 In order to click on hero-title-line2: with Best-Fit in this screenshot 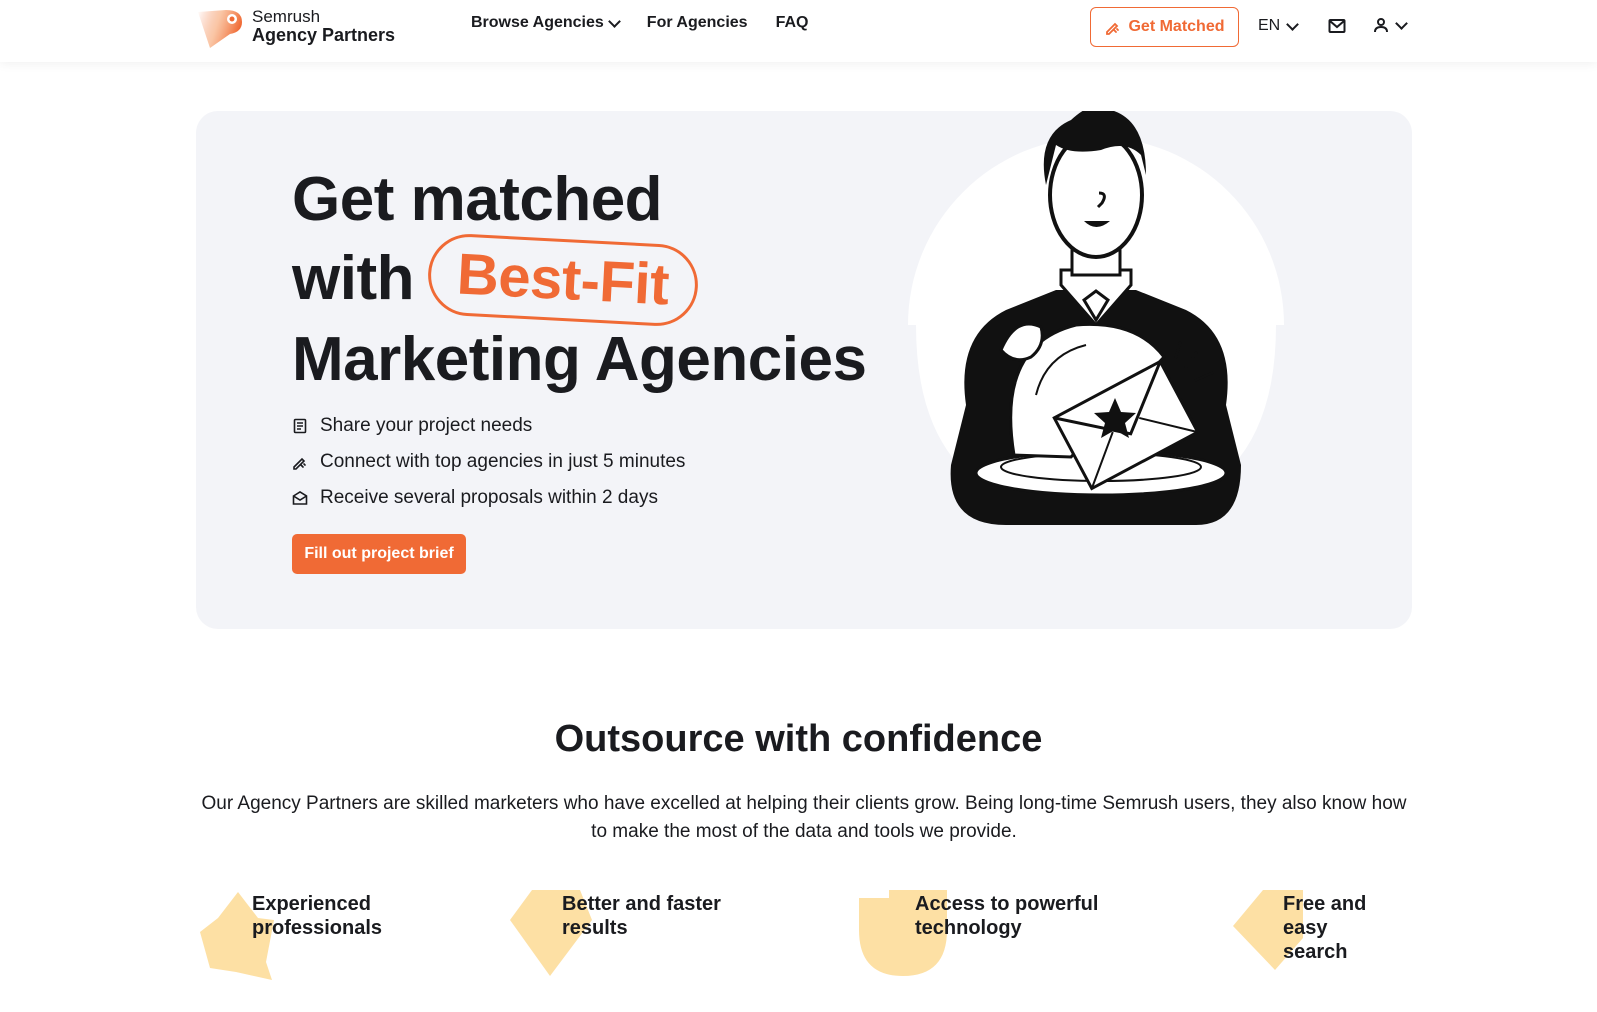, I will do `click(579, 280)`.